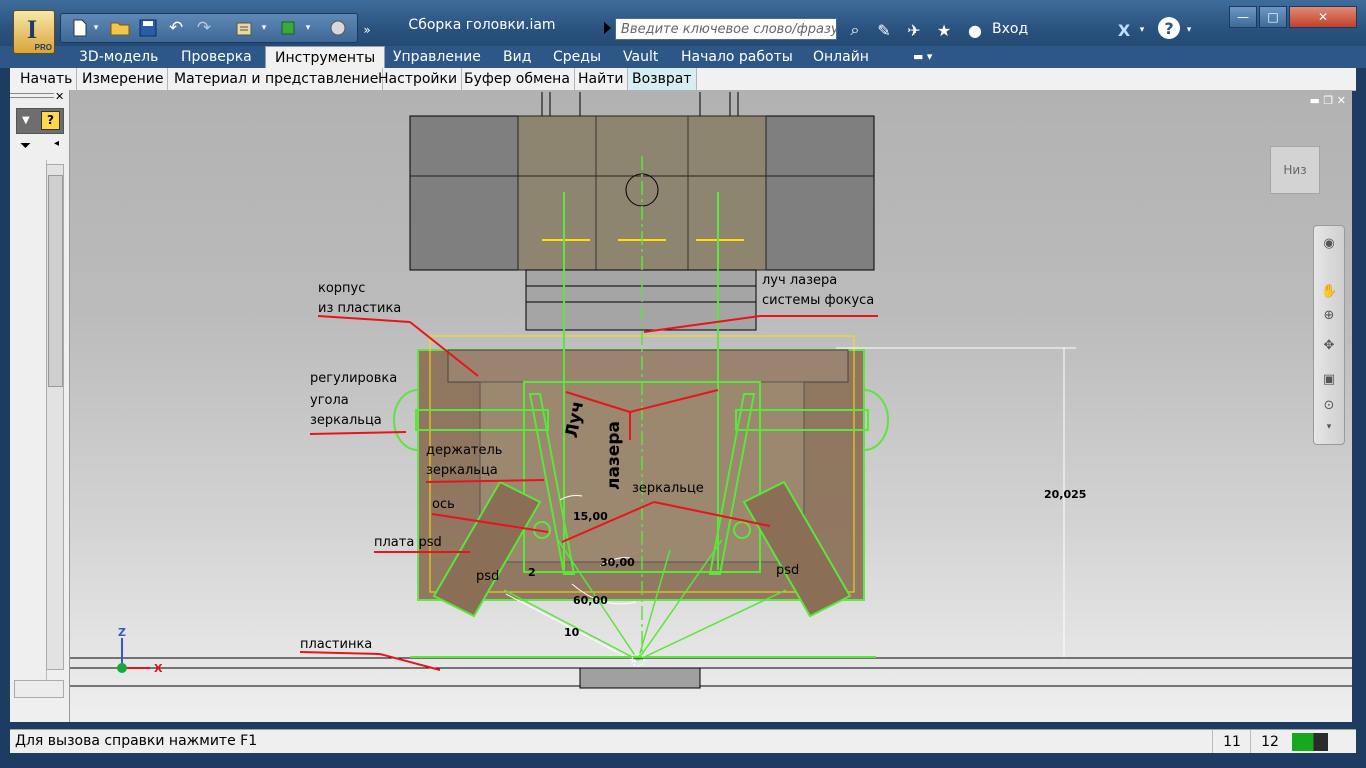  What do you see at coordinates (1231, 742) in the screenshot?
I see `status-count-occurrences: 11` at bounding box center [1231, 742].